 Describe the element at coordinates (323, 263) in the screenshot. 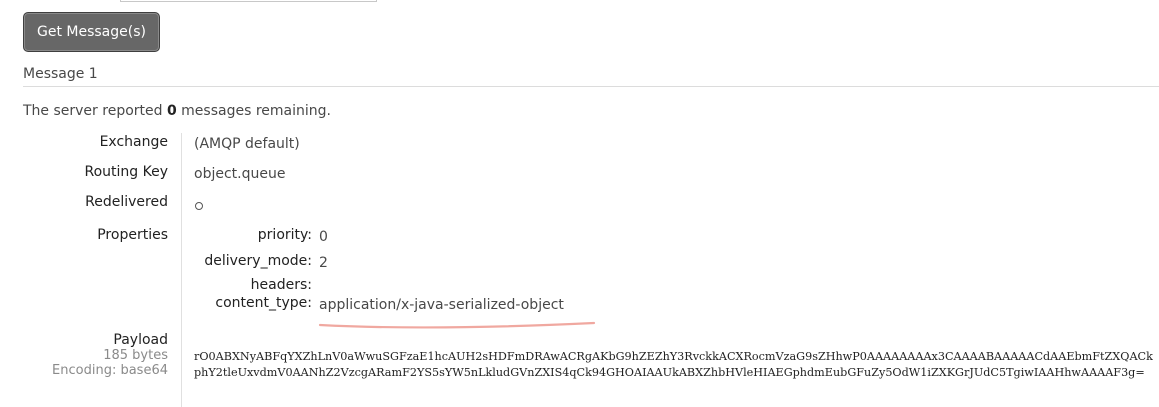

I see `delivery-mode-value: 2` at that location.